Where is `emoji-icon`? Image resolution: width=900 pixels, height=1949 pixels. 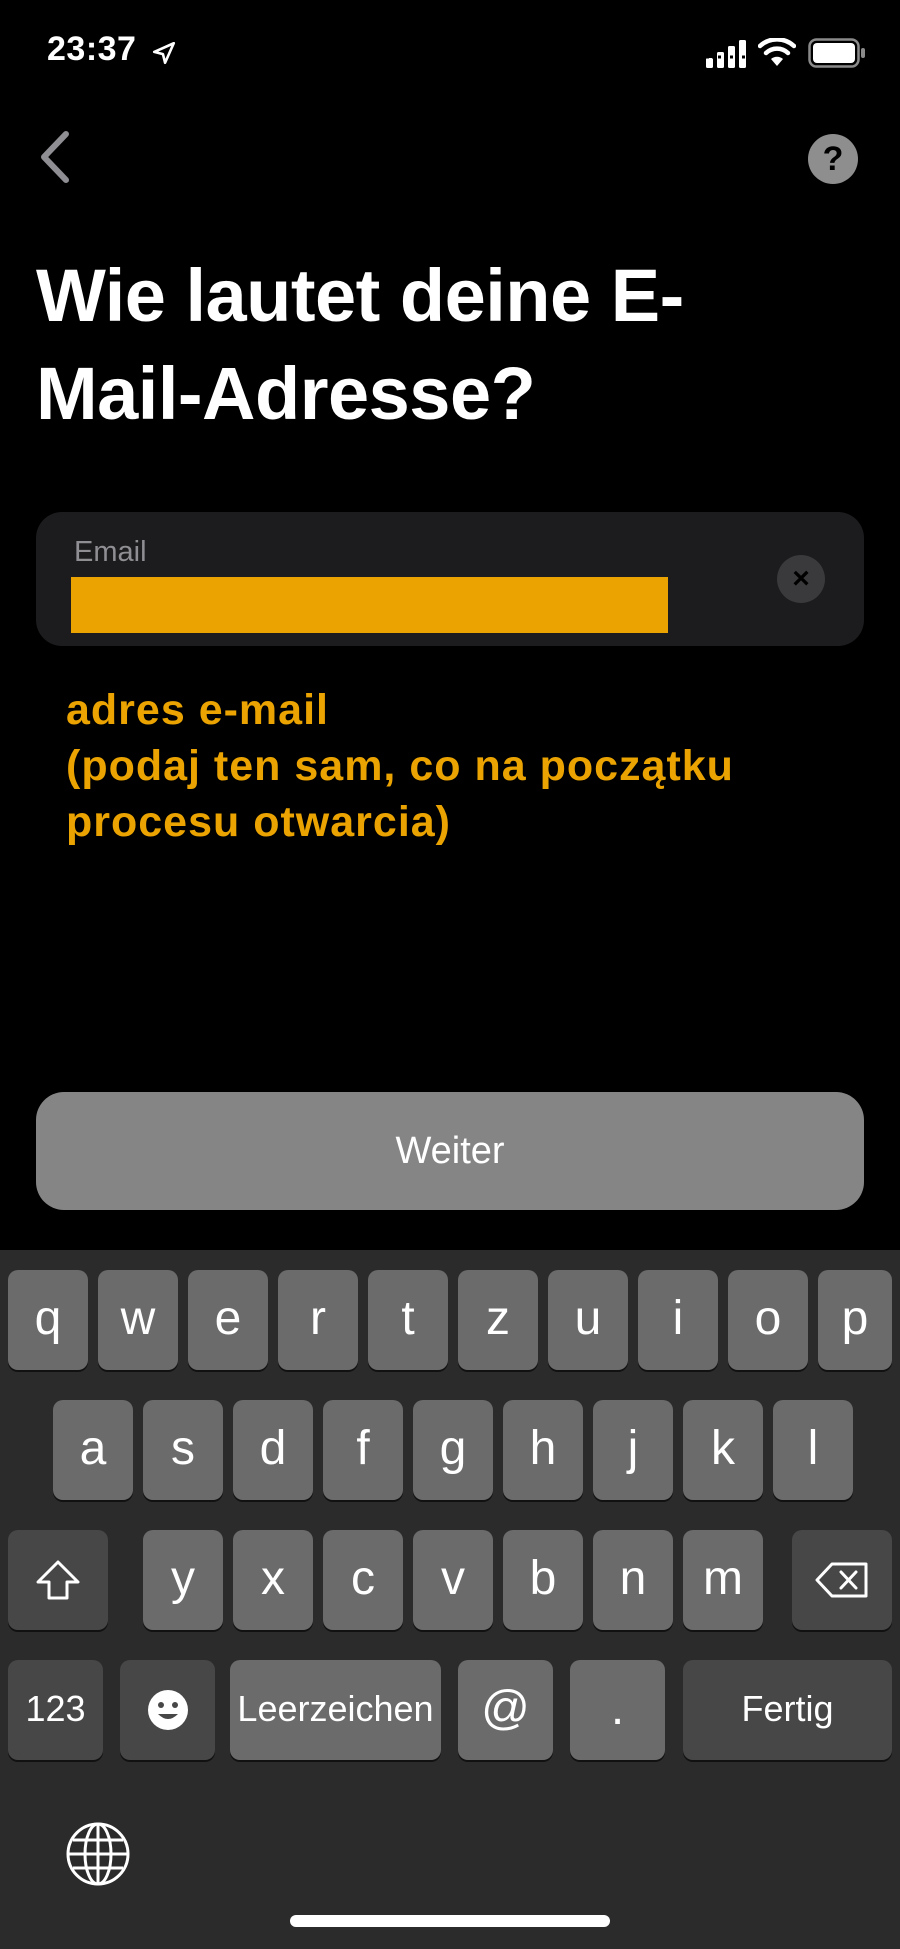 emoji-icon is located at coordinates (167, 1710).